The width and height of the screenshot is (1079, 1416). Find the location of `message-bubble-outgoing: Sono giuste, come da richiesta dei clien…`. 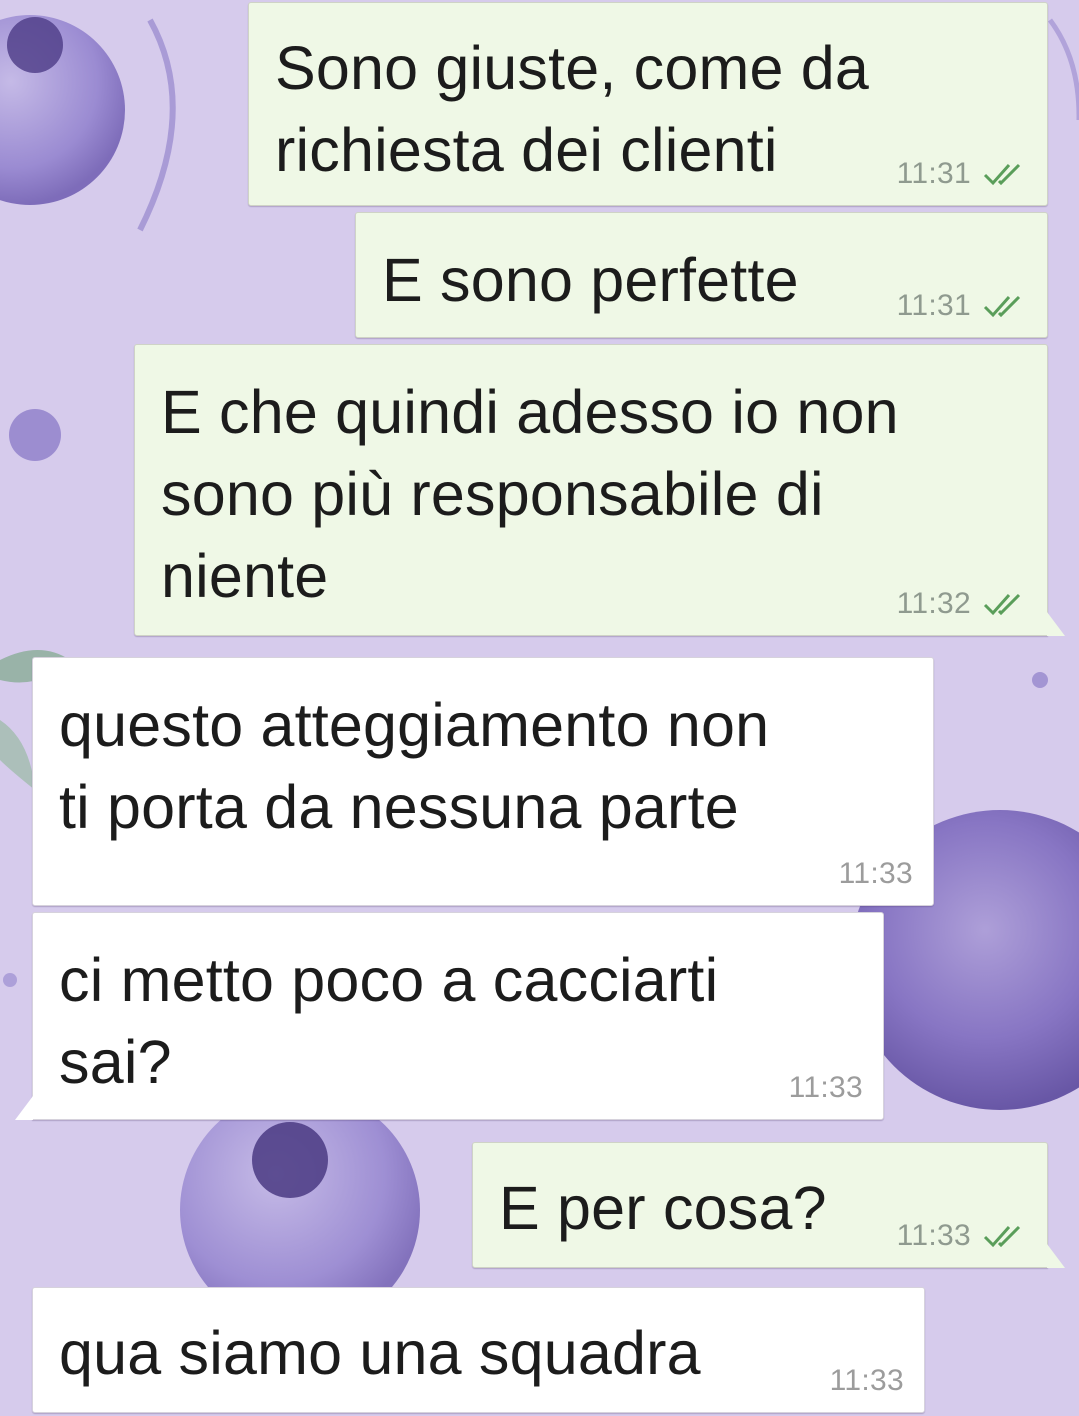

message-bubble-outgoing: Sono giuste, come da richiesta dei clien… is located at coordinates (648, 104).